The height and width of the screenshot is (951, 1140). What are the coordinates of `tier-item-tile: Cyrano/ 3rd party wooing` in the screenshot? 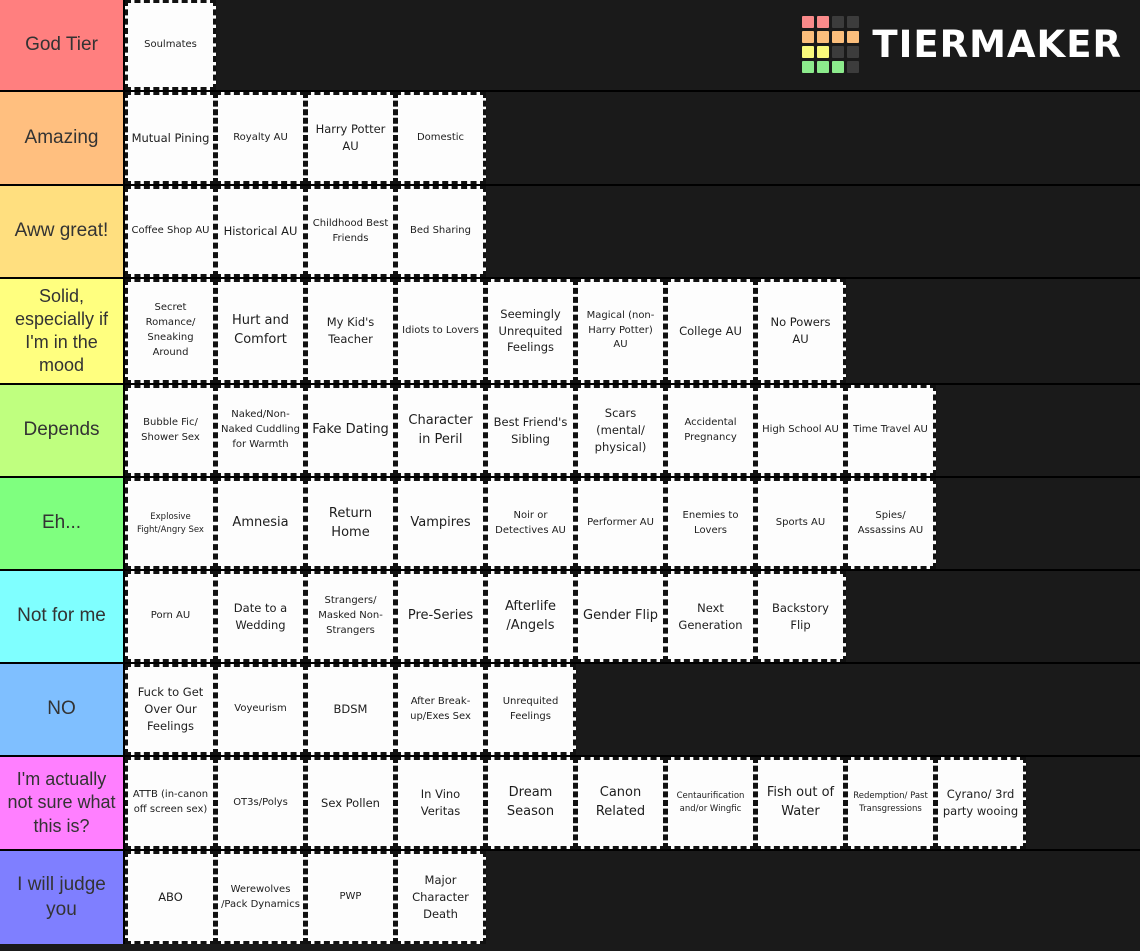 It's located at (980, 803).